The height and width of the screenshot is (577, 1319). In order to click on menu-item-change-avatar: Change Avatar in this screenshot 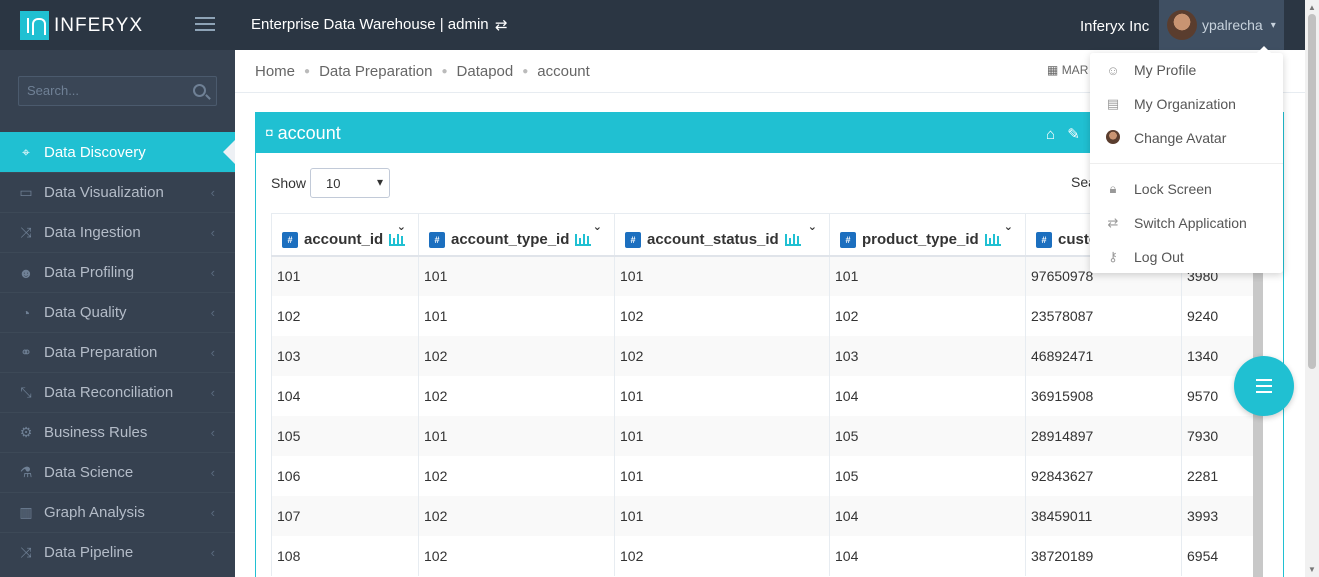, I will do `click(1186, 138)`.